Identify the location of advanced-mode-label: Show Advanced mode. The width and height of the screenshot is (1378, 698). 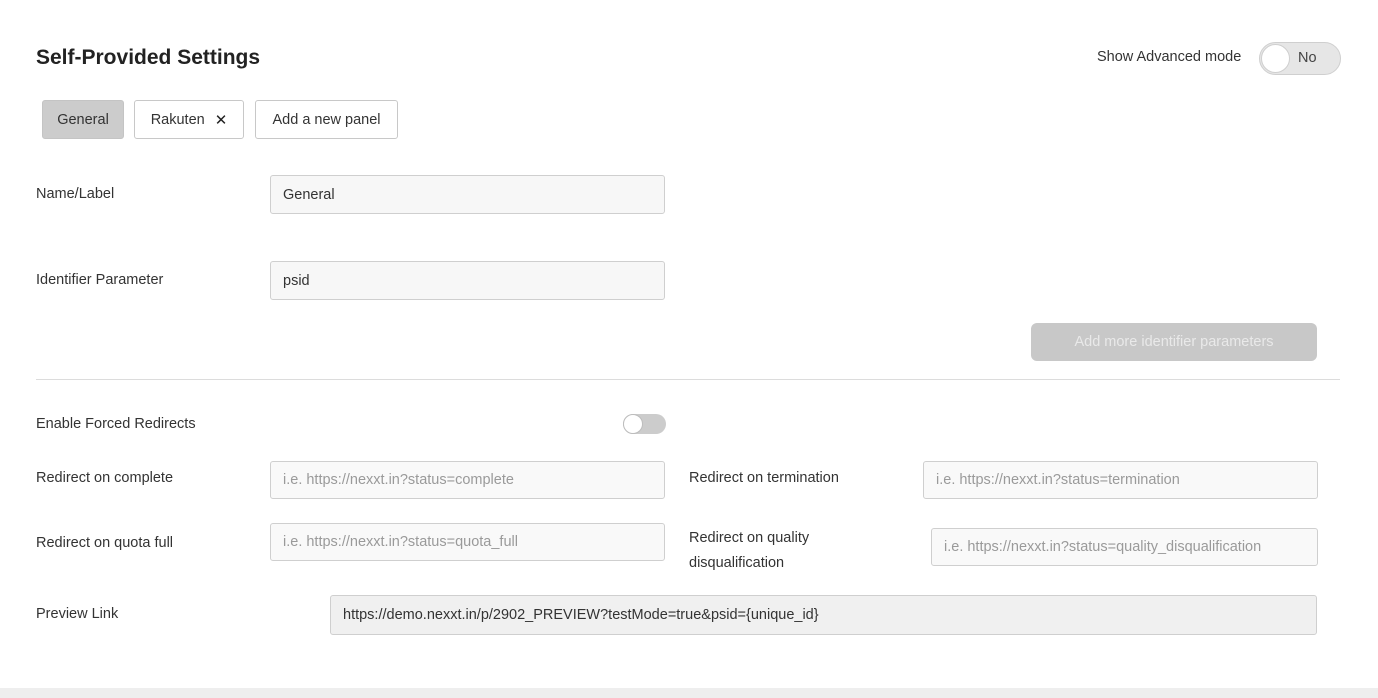
(1169, 57).